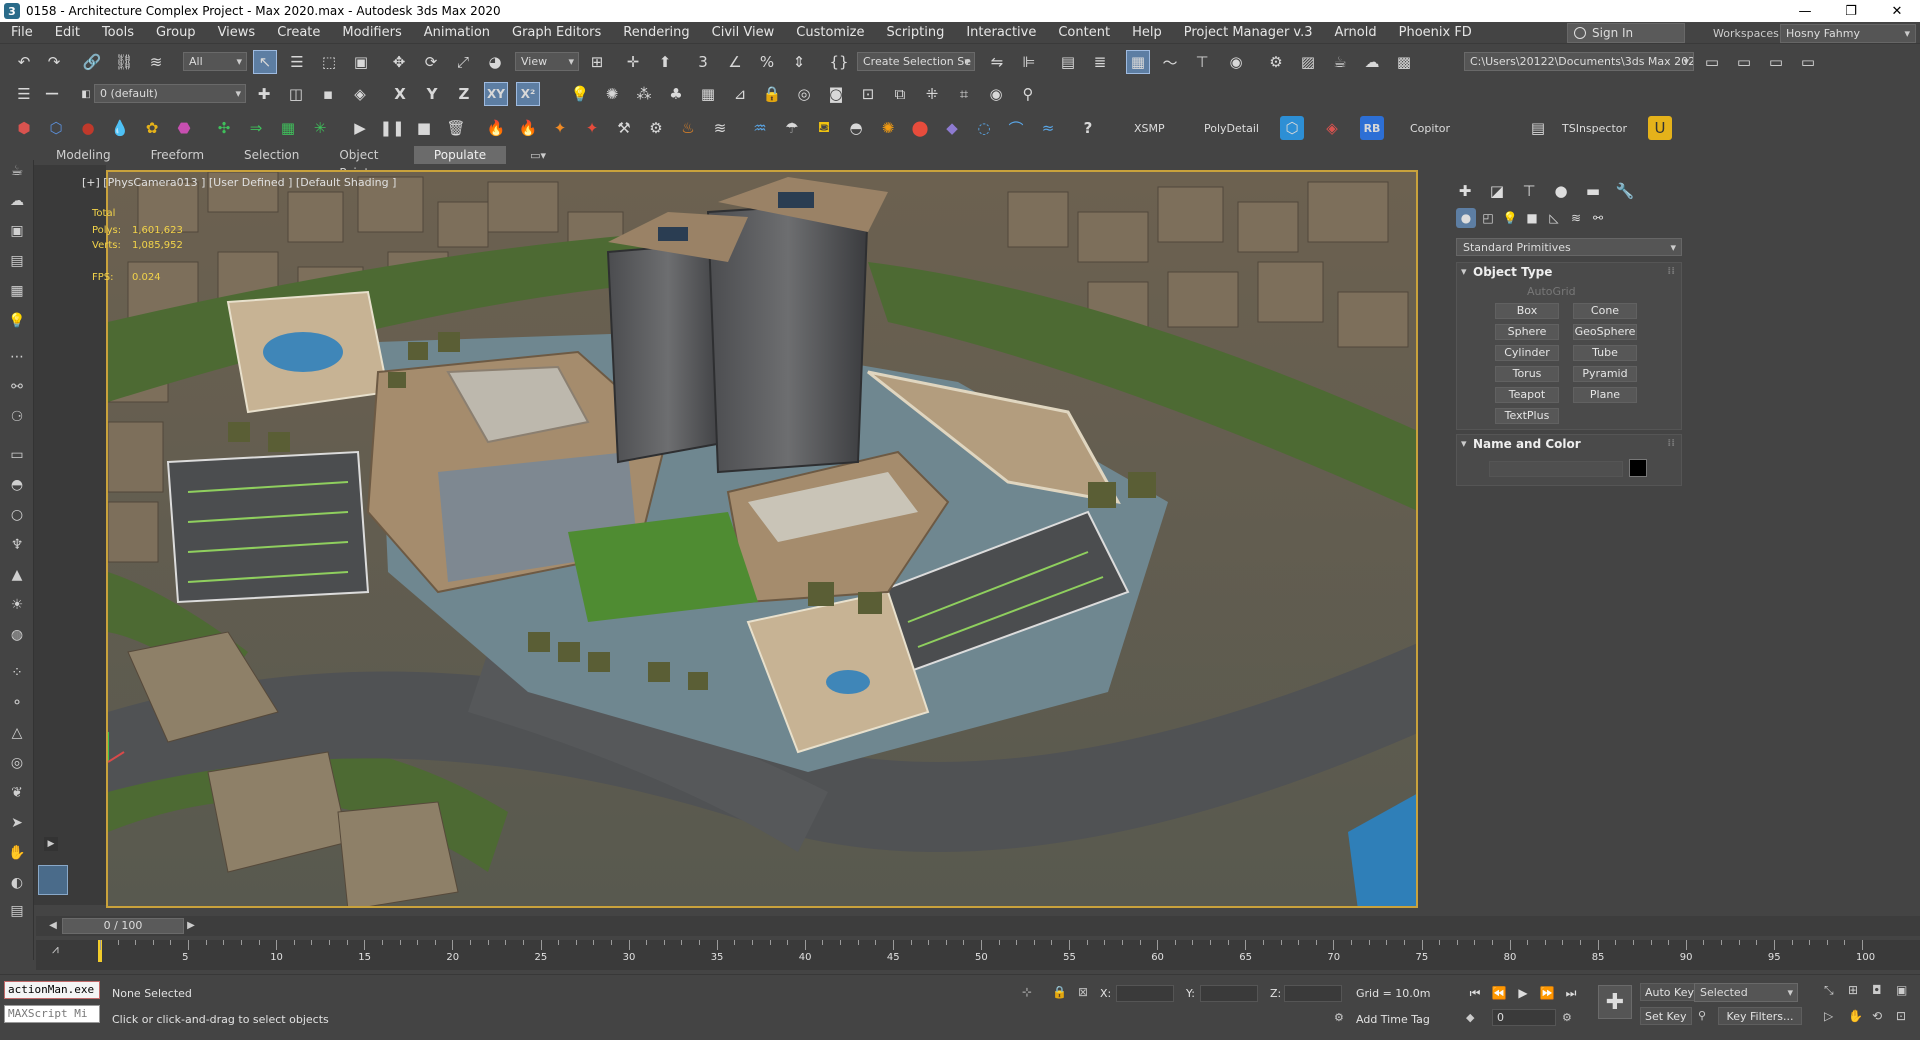  Describe the element at coordinates (1499, 993) in the screenshot. I see `prev-frame-icon: ⏪` at that location.